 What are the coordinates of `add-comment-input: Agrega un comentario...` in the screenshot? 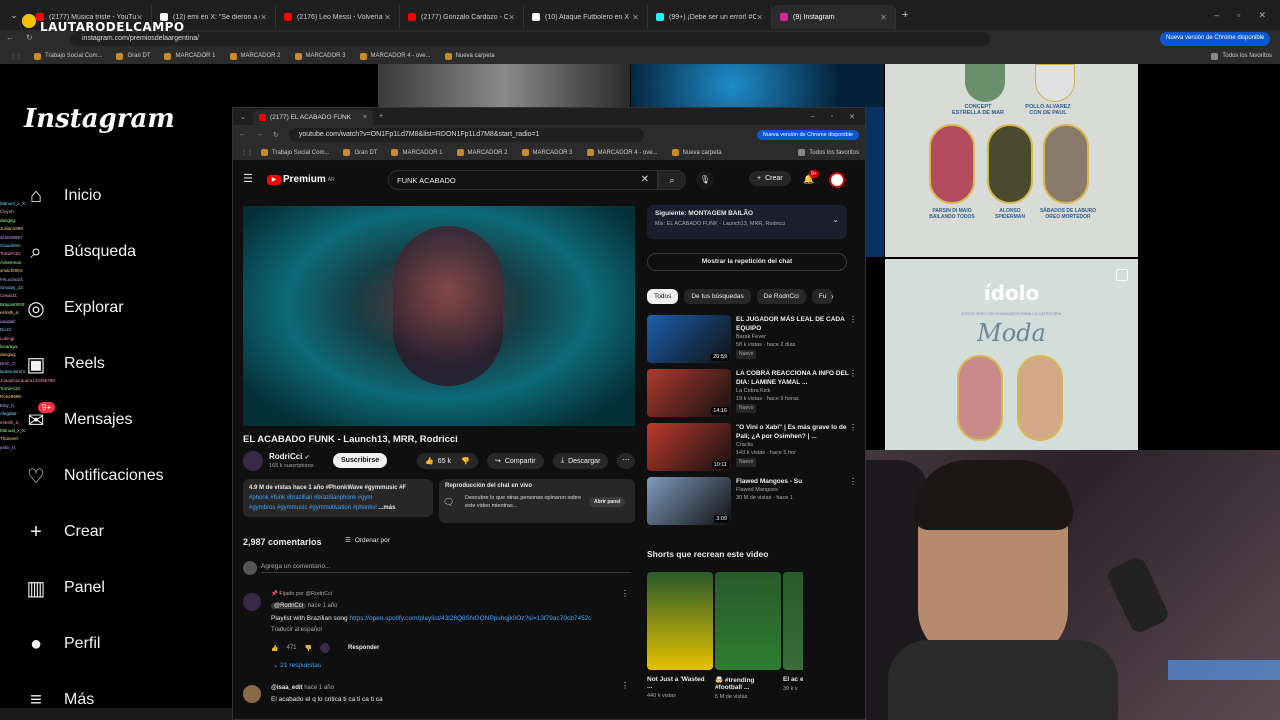 It's located at (446, 568).